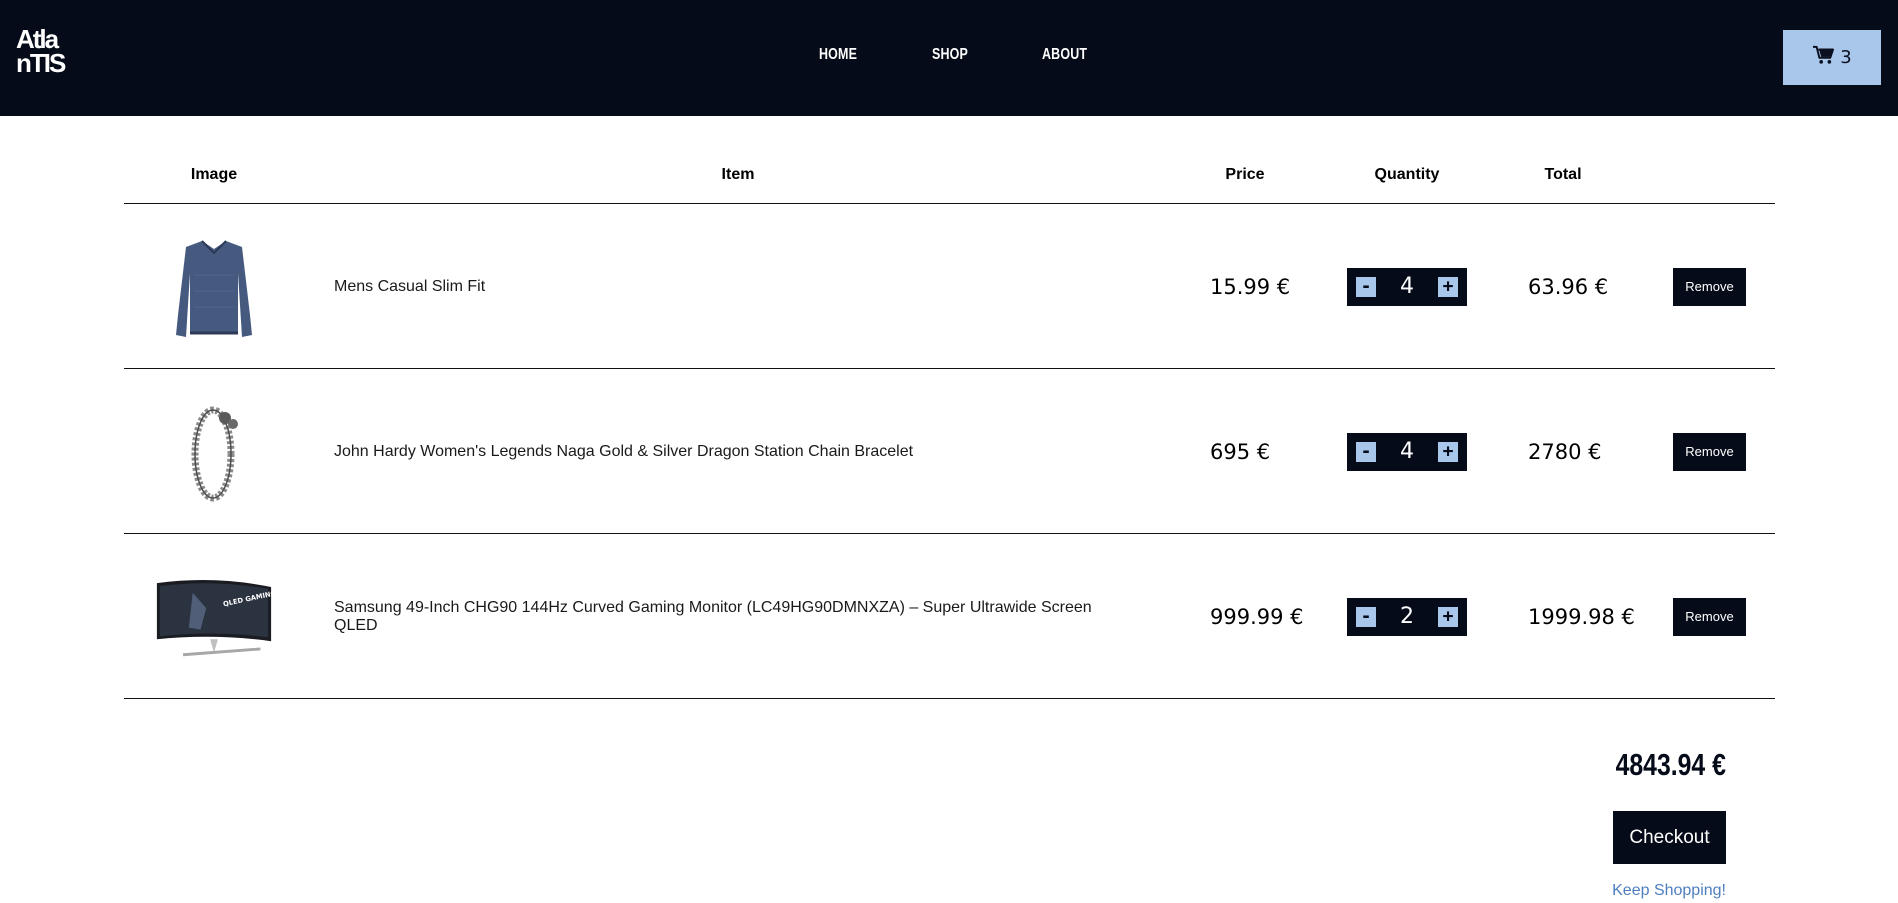 Image resolution: width=1898 pixels, height=903 pixels. What do you see at coordinates (1240, 451) in the screenshot?
I see `product-price: 695 €` at bounding box center [1240, 451].